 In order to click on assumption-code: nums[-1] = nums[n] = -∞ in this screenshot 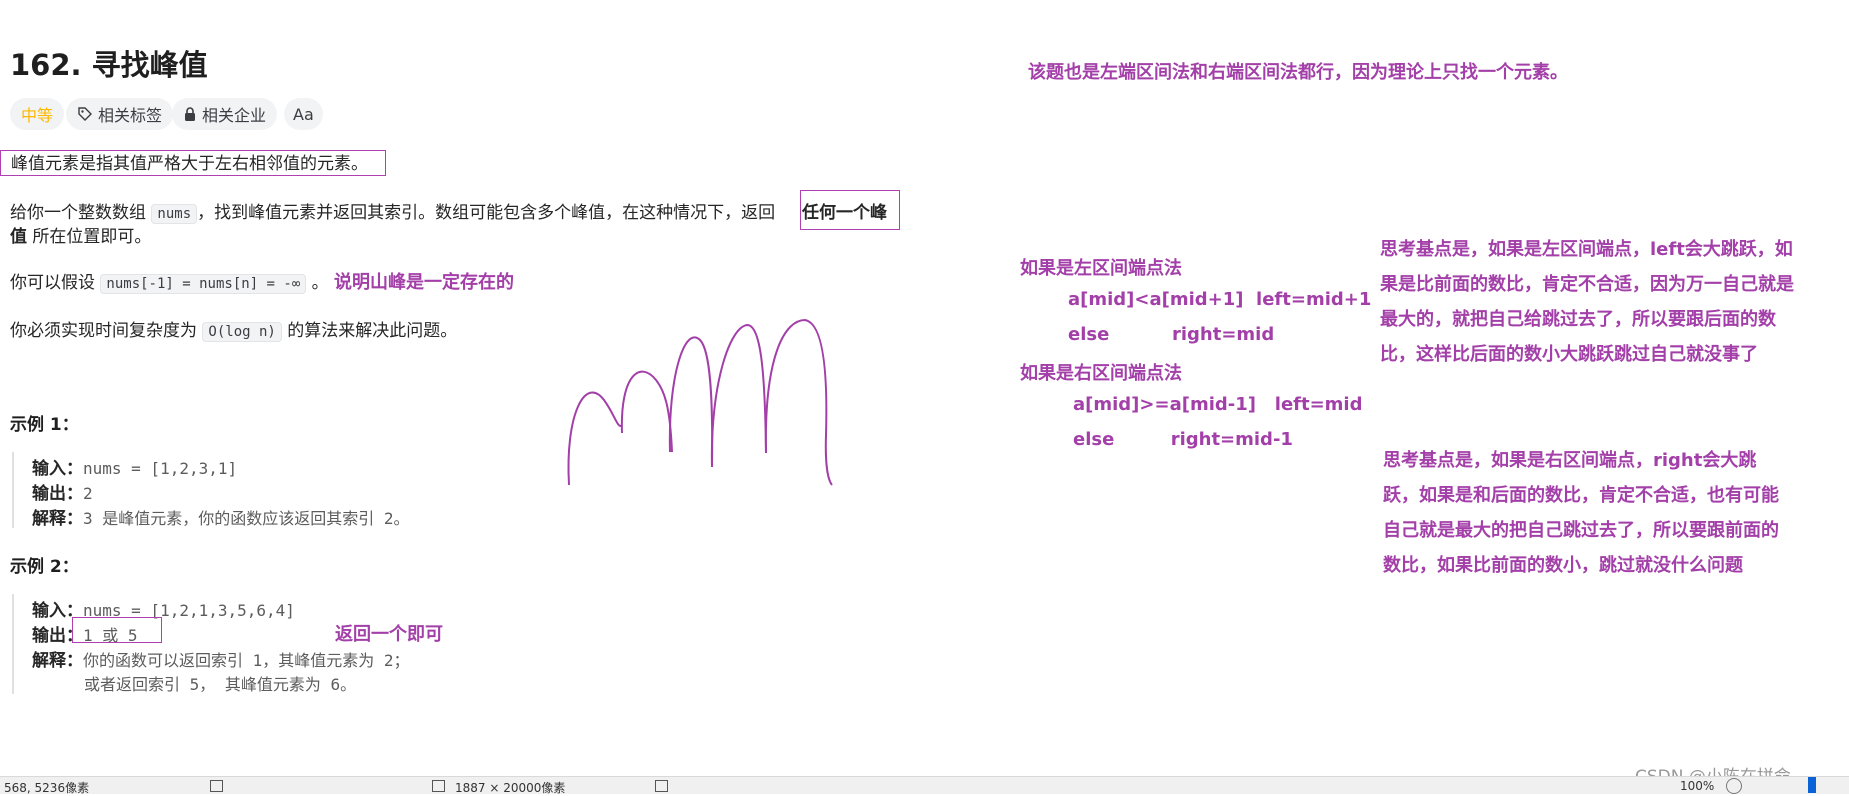, I will do `click(203, 284)`.